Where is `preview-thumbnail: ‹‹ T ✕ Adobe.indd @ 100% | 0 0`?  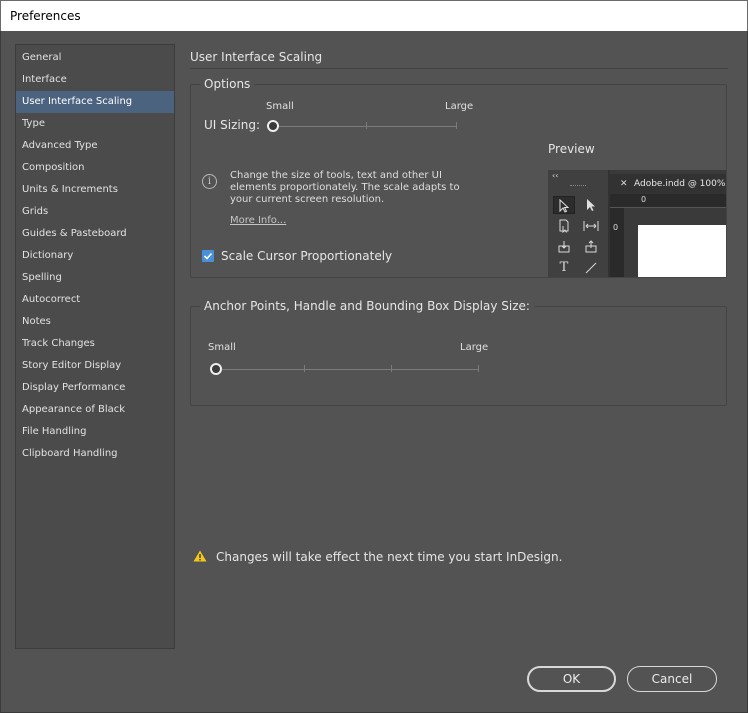 preview-thumbnail: ‹‹ T ✕ Adobe.indd @ 100% | 0 0 is located at coordinates (637, 223).